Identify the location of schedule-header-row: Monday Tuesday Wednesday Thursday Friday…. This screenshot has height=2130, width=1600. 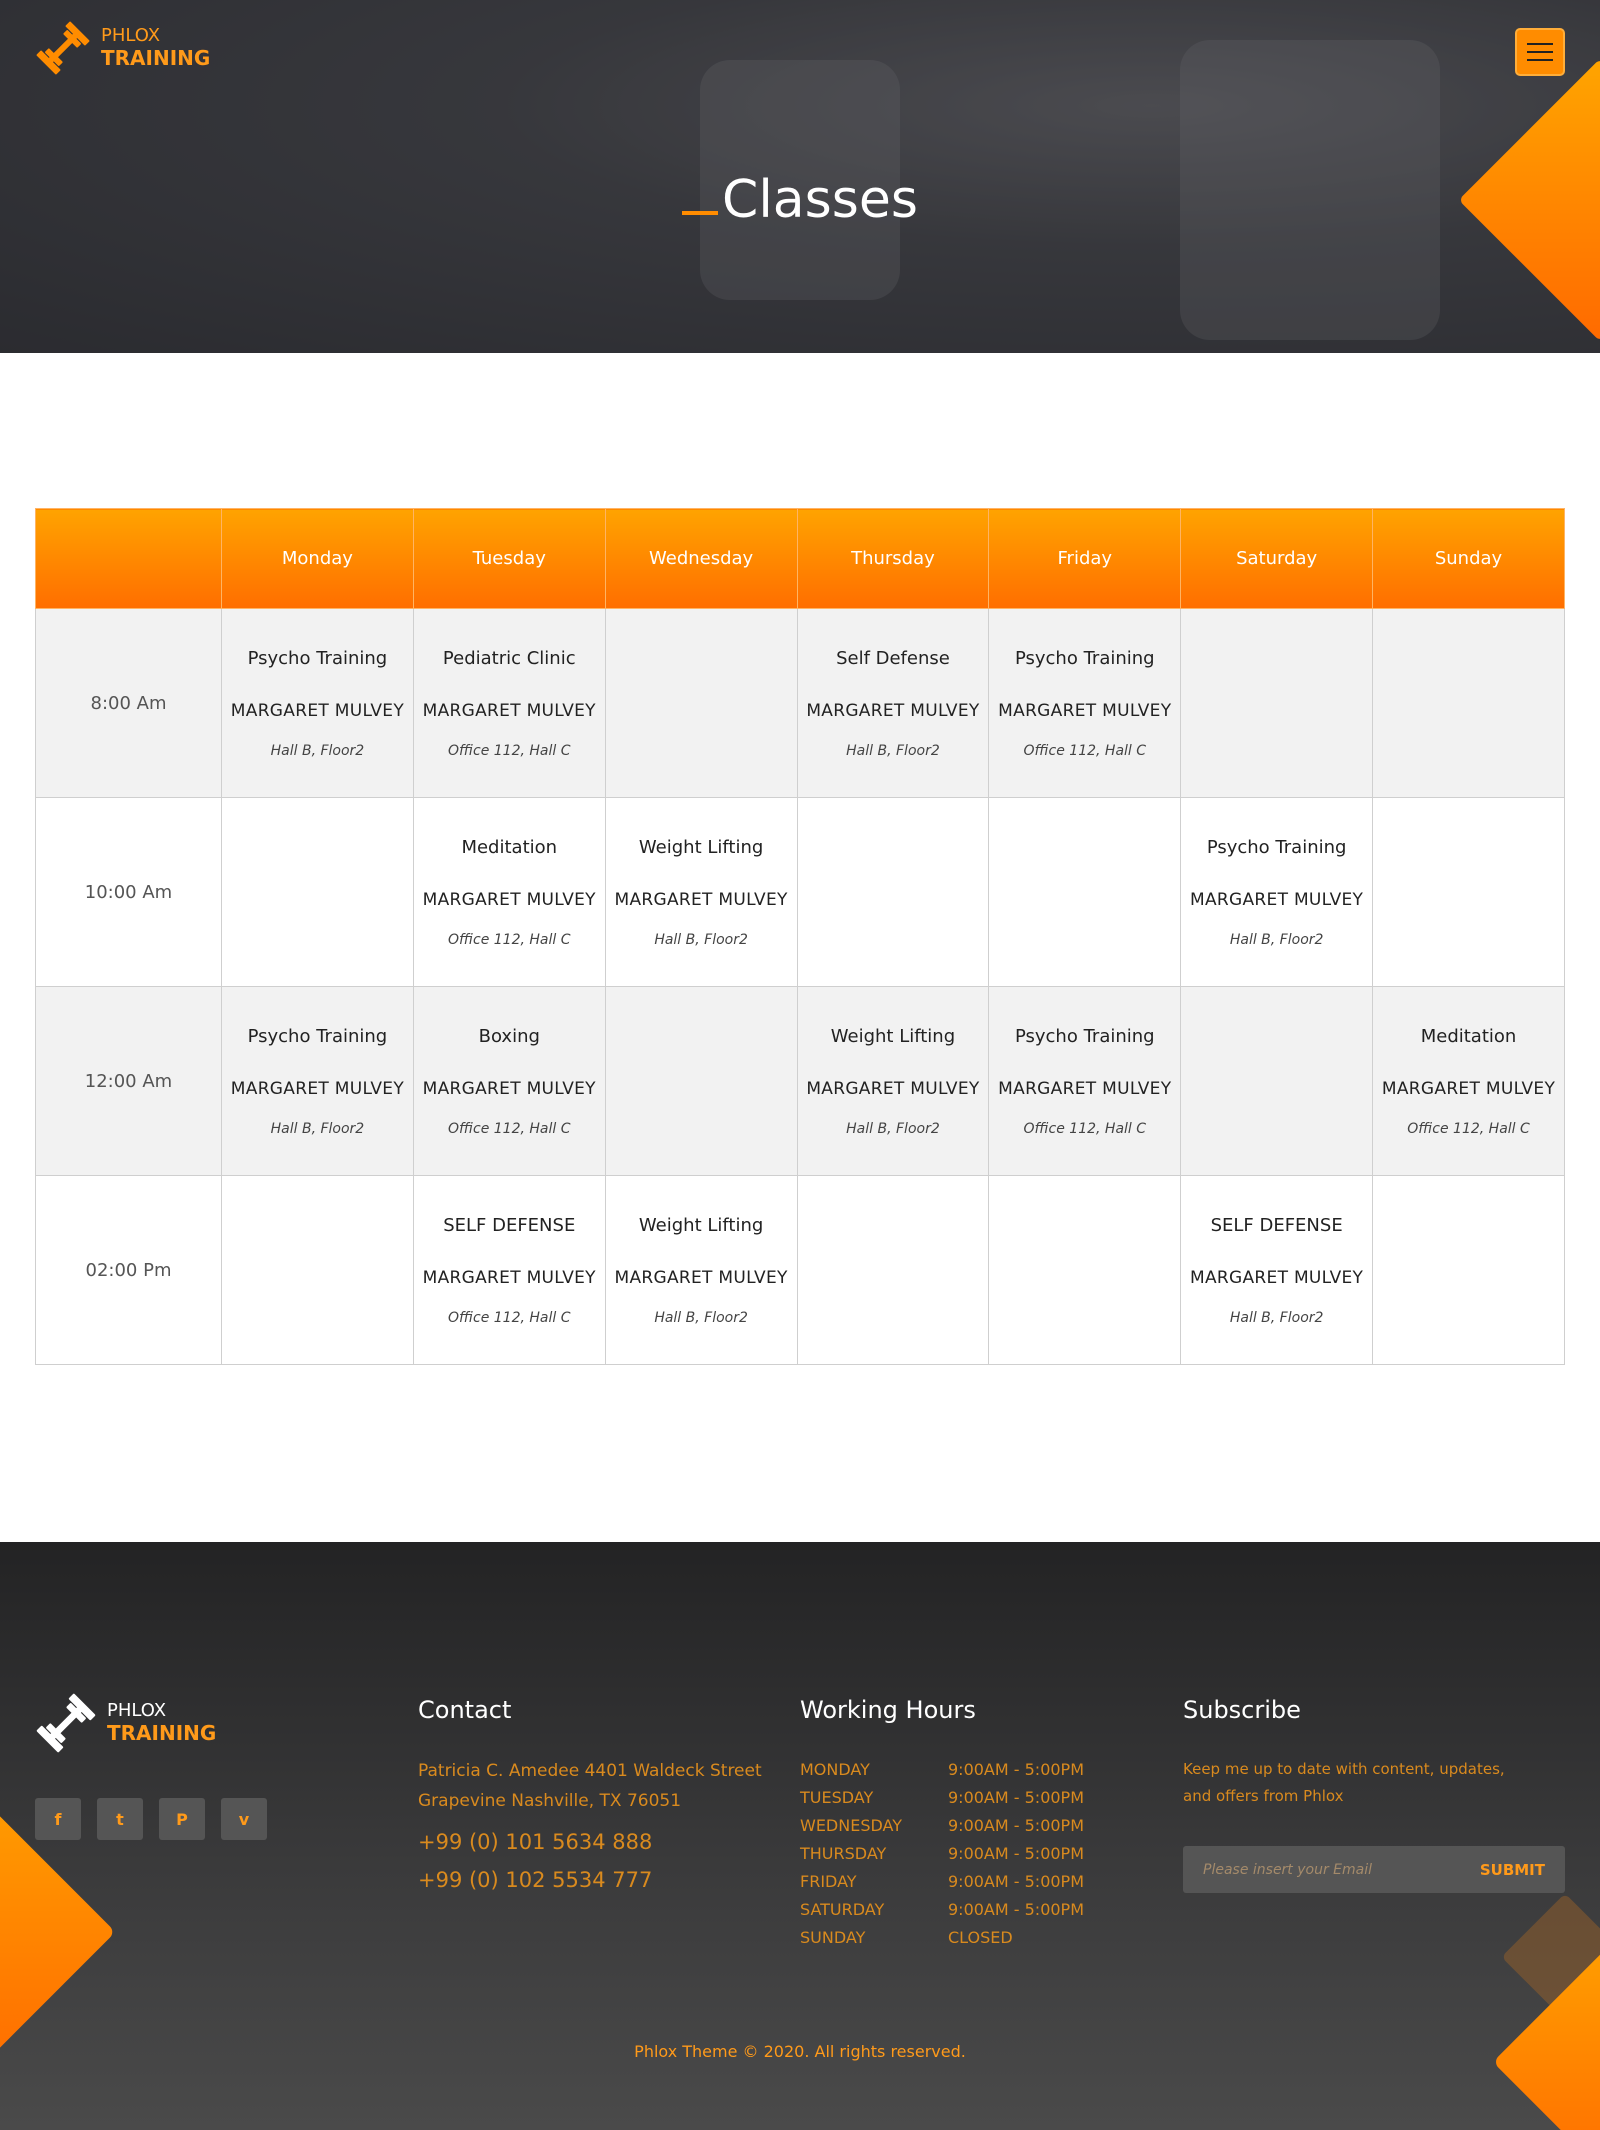
(800, 558).